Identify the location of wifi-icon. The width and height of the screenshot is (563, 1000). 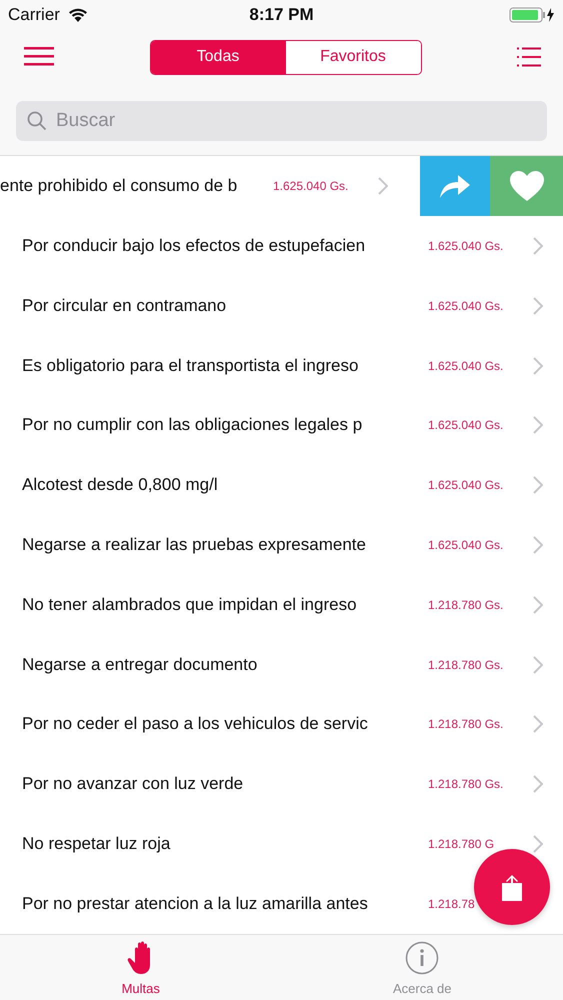
(78, 15).